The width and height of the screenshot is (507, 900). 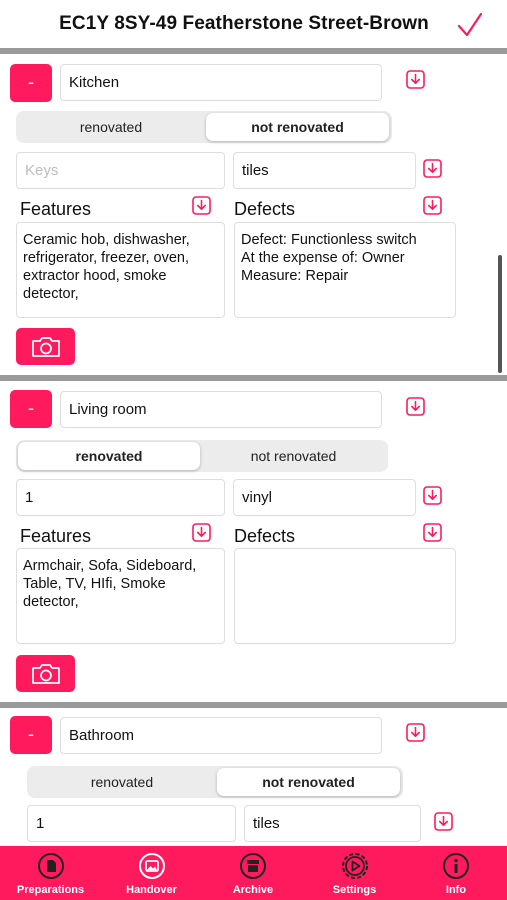 What do you see at coordinates (253, 866) in the screenshot?
I see `archive-circle-icon` at bounding box center [253, 866].